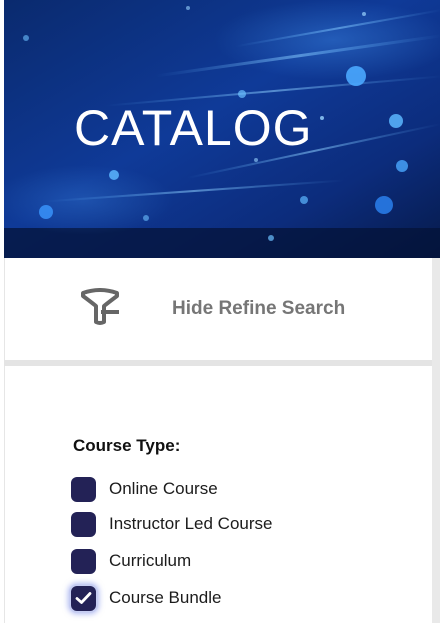 This screenshot has height=623, width=440. What do you see at coordinates (150, 560) in the screenshot?
I see `curriculum-label: Curriculum` at bounding box center [150, 560].